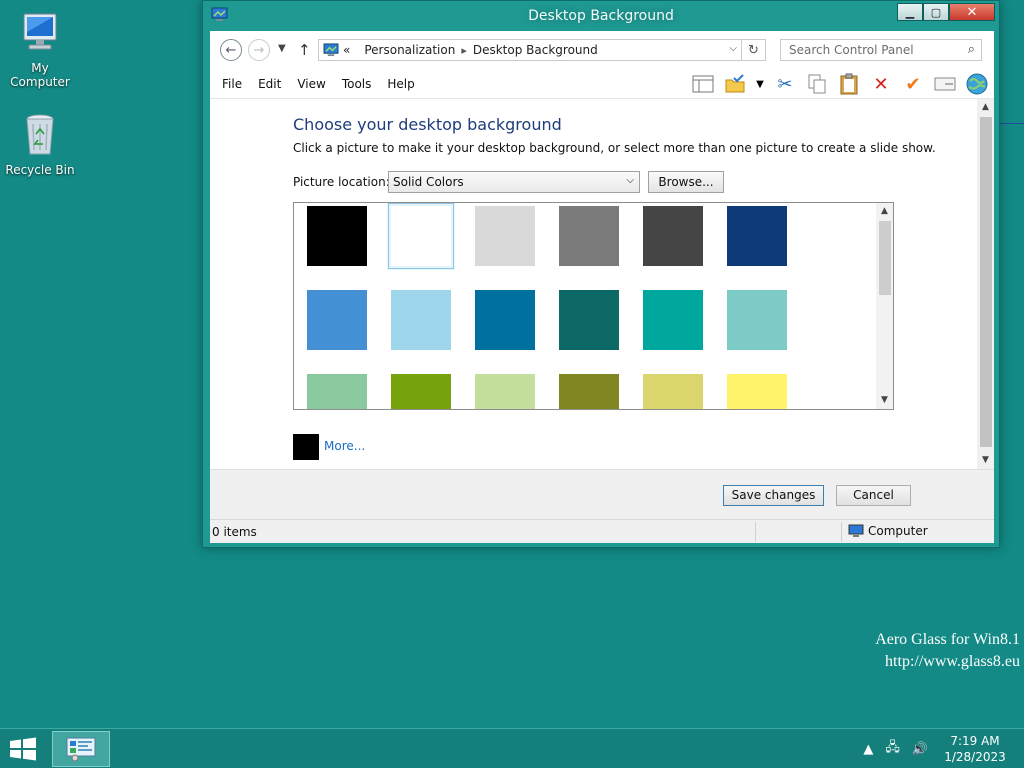 The image size is (1024, 768). I want to click on layout-pane-button, so click(703, 84).